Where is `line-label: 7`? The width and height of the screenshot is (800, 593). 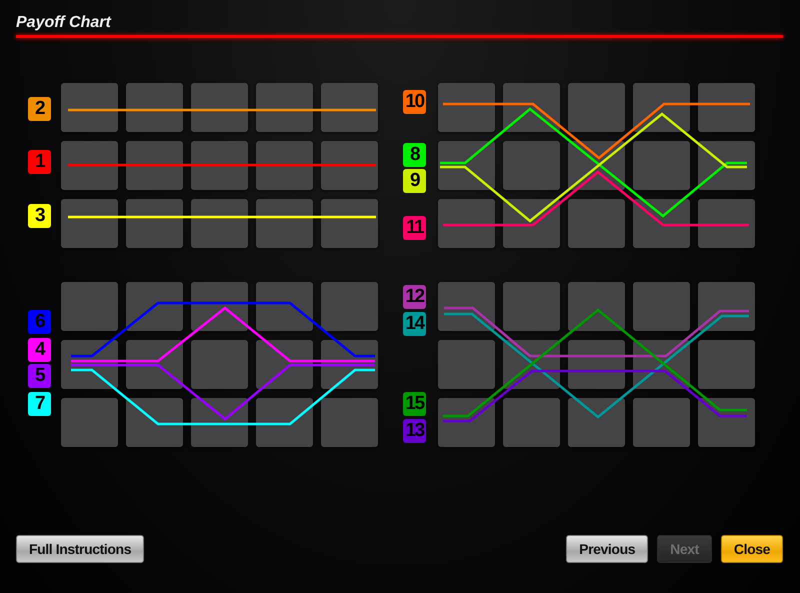
line-label: 7 is located at coordinates (39, 404).